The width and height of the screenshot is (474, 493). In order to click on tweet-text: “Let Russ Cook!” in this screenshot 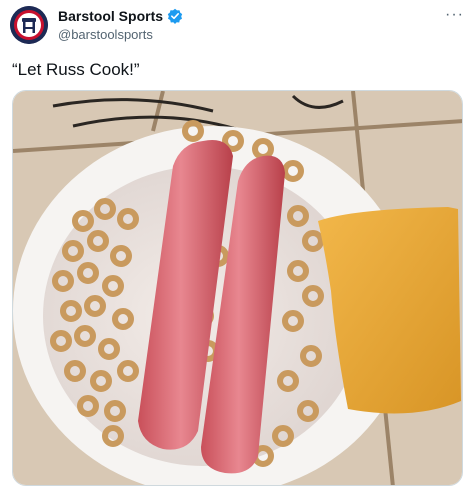, I will do `click(76, 69)`.